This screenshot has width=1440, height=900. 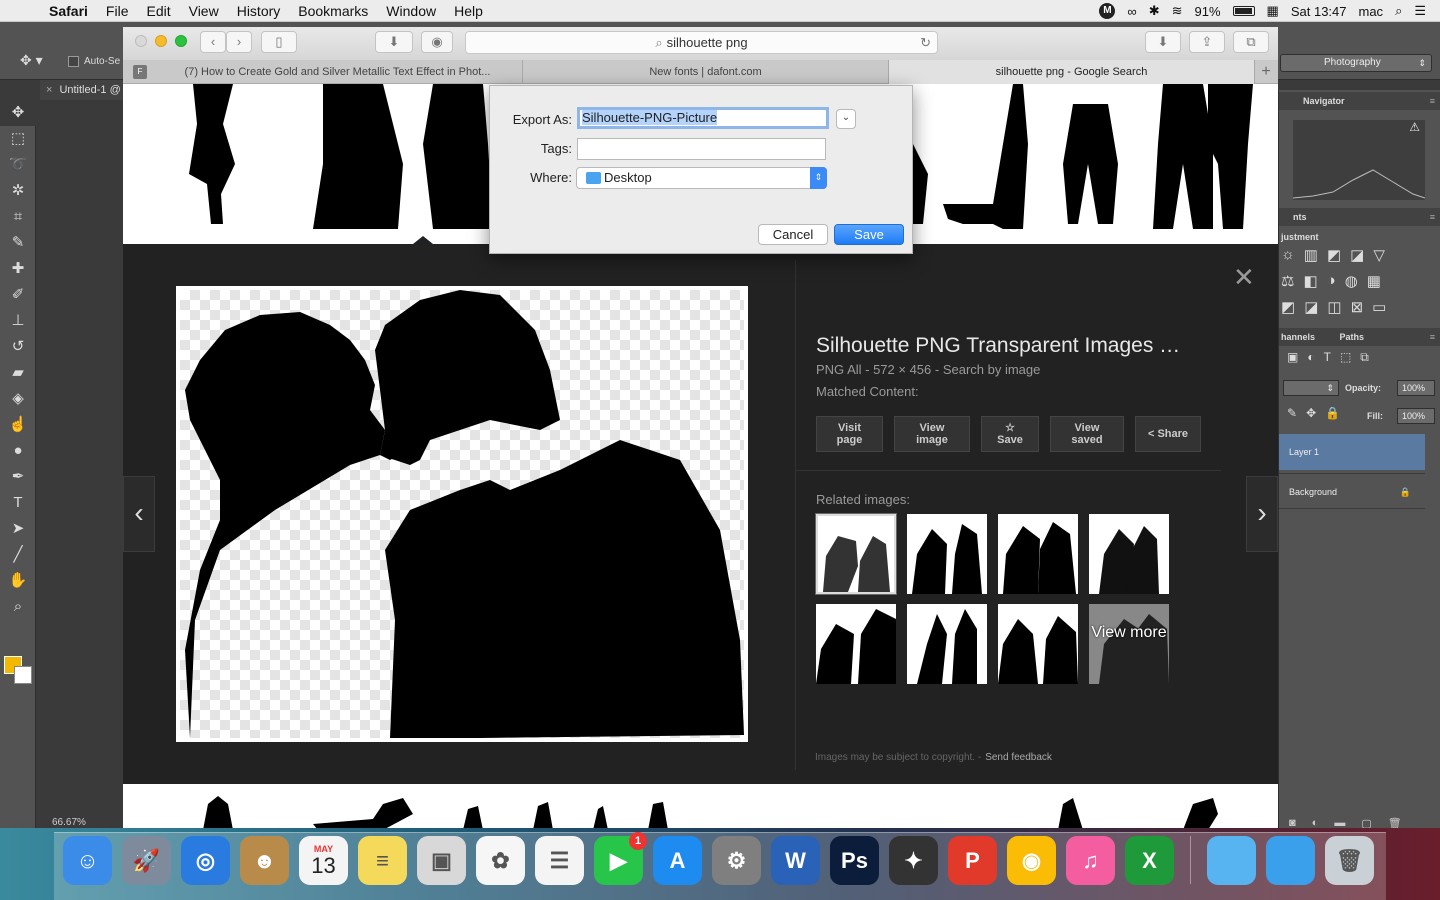 What do you see at coordinates (18, 555) in the screenshot?
I see `line-tool-icon: ╱` at bounding box center [18, 555].